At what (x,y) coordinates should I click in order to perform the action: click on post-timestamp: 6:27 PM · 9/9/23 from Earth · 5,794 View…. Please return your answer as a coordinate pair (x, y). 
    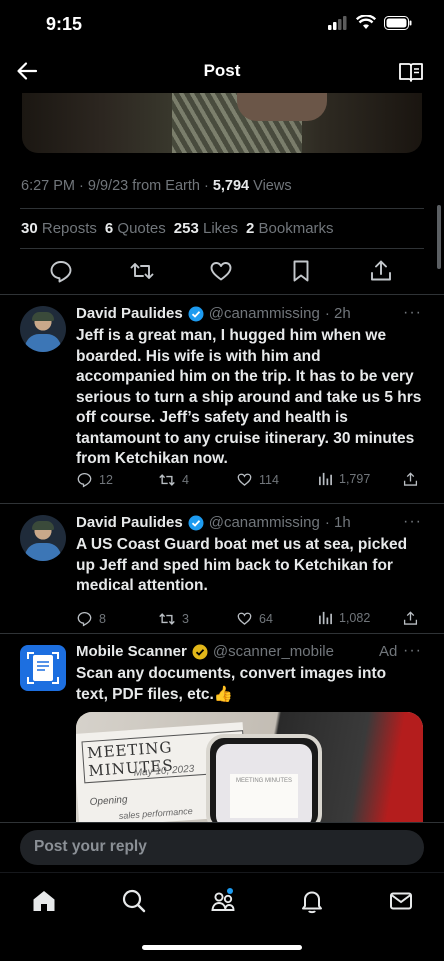
    Looking at the image, I should click on (156, 186).